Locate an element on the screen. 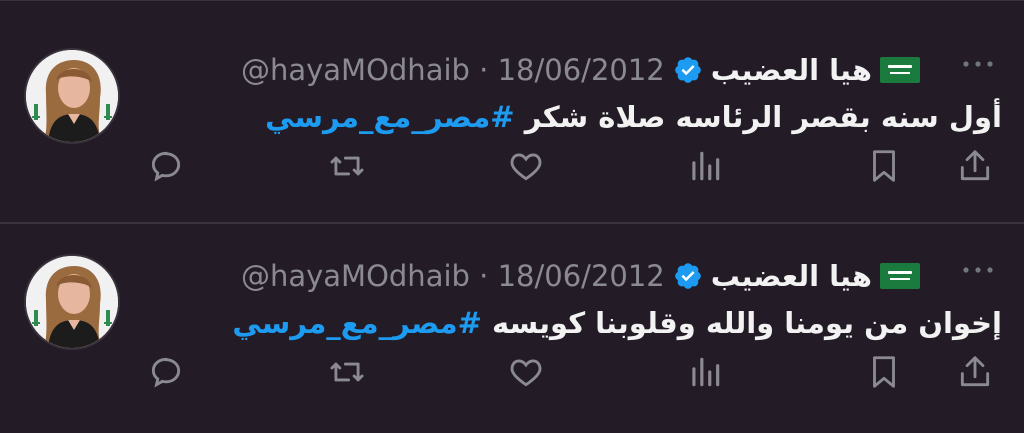 The height and width of the screenshot is (433, 1024). tweet-divider is located at coordinates (512, 223).